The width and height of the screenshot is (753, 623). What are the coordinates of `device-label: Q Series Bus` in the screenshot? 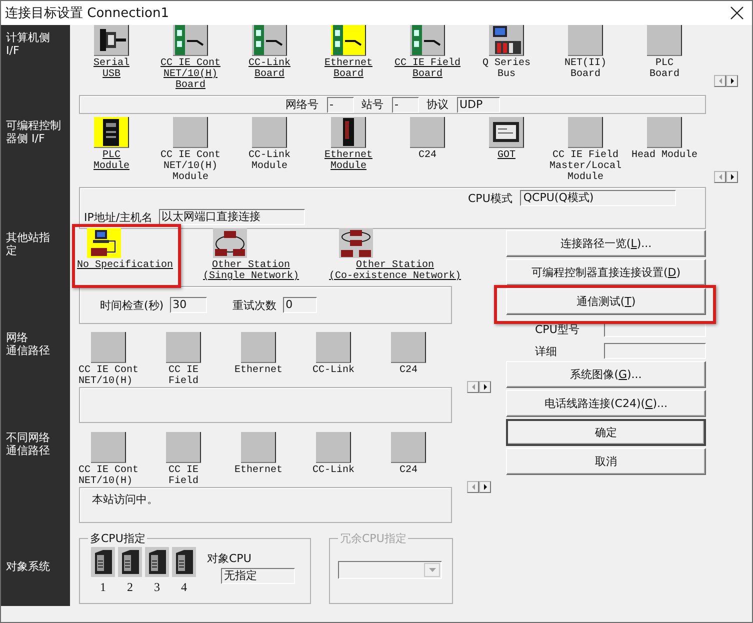 It's located at (506, 69).